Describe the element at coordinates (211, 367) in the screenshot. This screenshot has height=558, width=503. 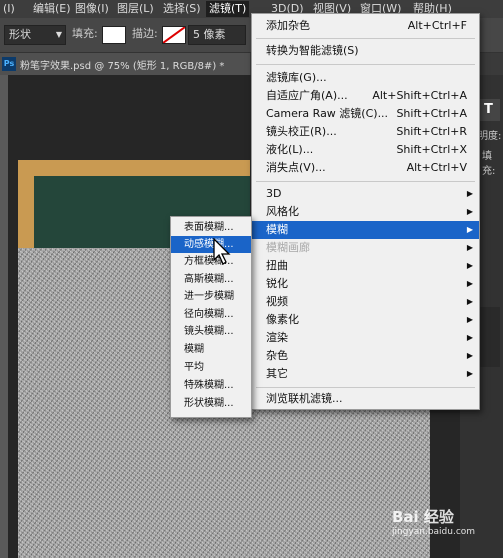
I see `submenu-item-average: 平均` at that location.